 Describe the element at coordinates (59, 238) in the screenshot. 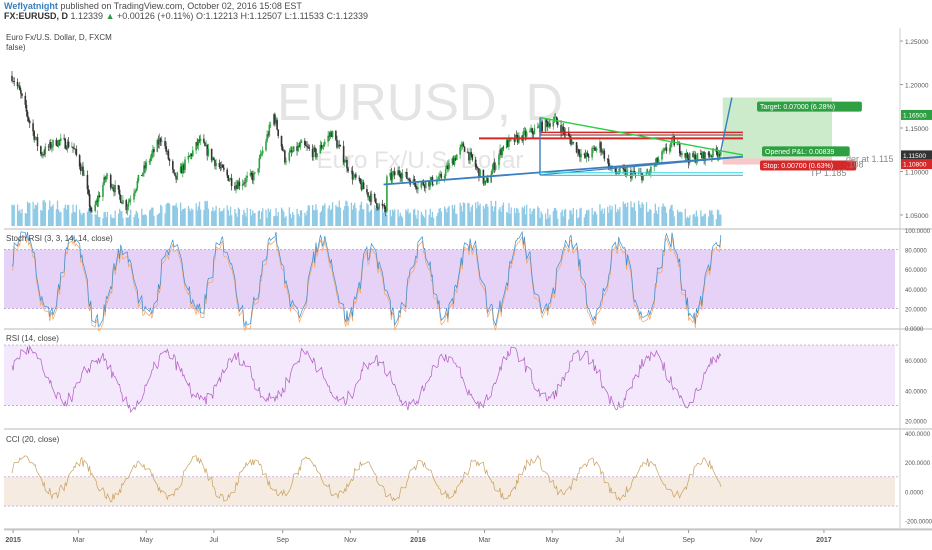

I see `stoch-rsi-title: Stoch RSI (3, 3, 14, 14, close)` at that location.